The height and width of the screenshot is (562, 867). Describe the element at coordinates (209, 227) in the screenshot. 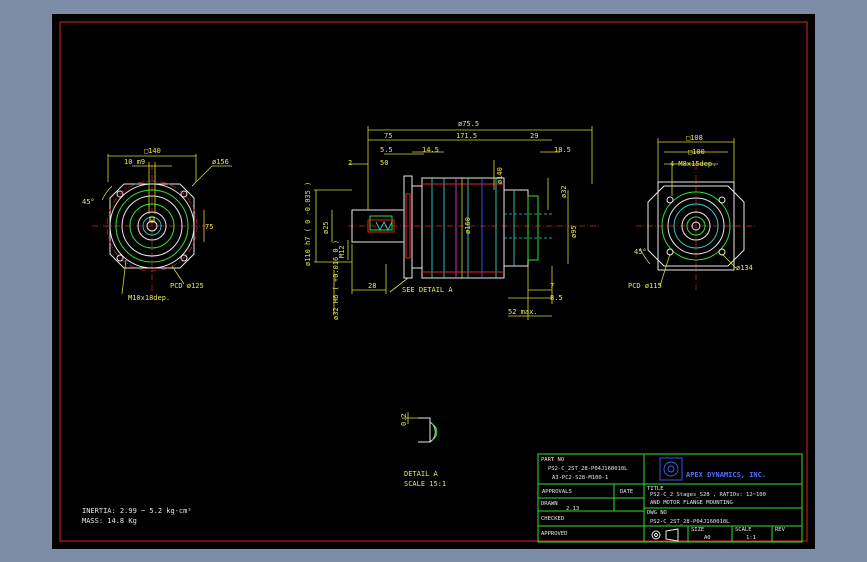

I see `left-dim-75: 75` at that location.